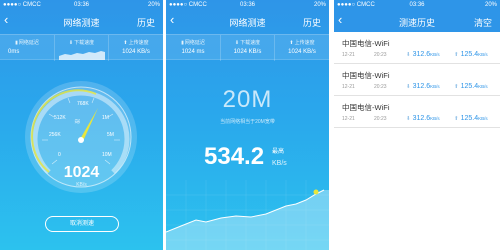 This screenshot has width=500, height=250. Describe the element at coordinates (110, 135) in the screenshot. I see `gauge-tick-label: 5M` at that location.